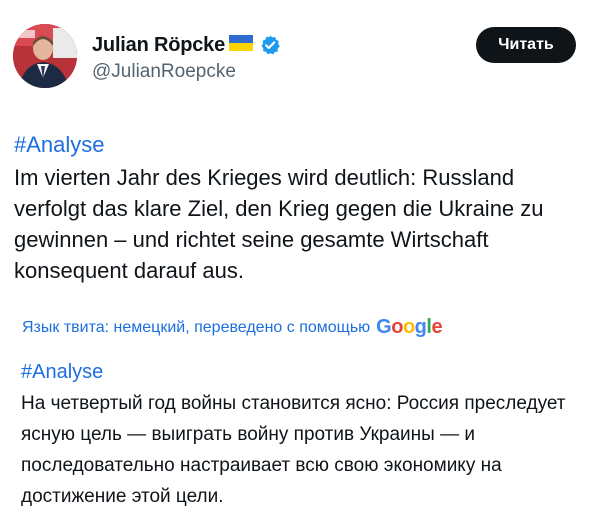 Image resolution: width=600 pixels, height=515 pixels. I want to click on author-name: Julian Röpcke, so click(158, 45).